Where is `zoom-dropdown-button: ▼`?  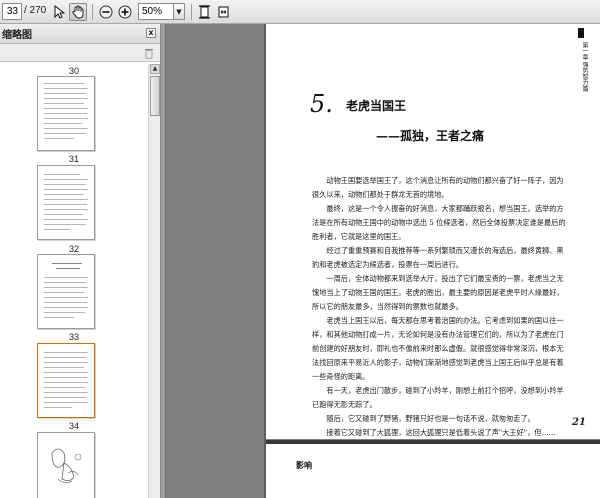 zoom-dropdown-button: ▼ is located at coordinates (179, 11).